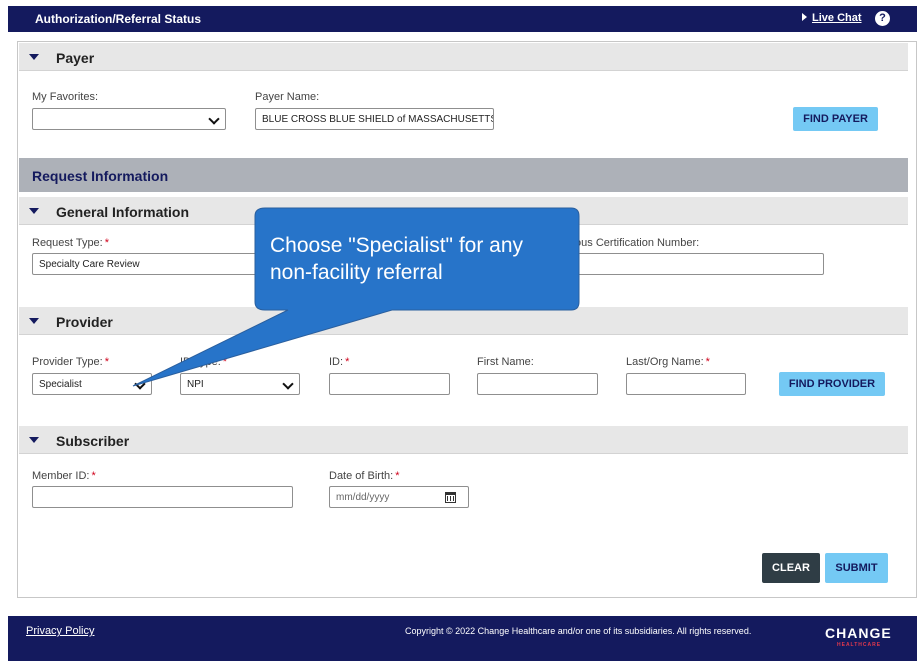 This screenshot has width=922, height=661. Describe the element at coordinates (84, 322) in the screenshot. I see `provider-section-title: Provider` at that location.